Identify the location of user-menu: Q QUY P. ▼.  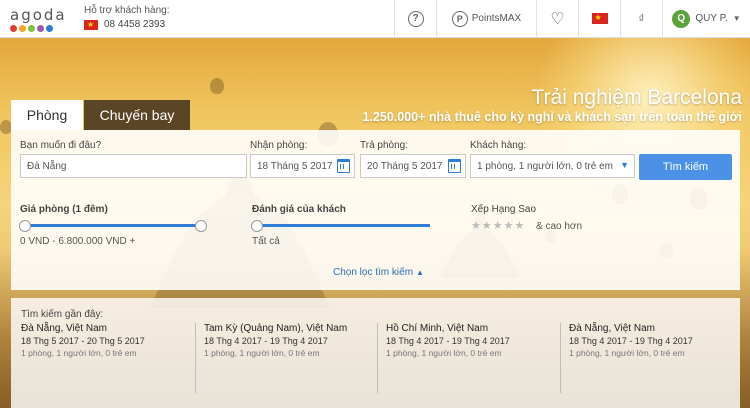
(706, 18).